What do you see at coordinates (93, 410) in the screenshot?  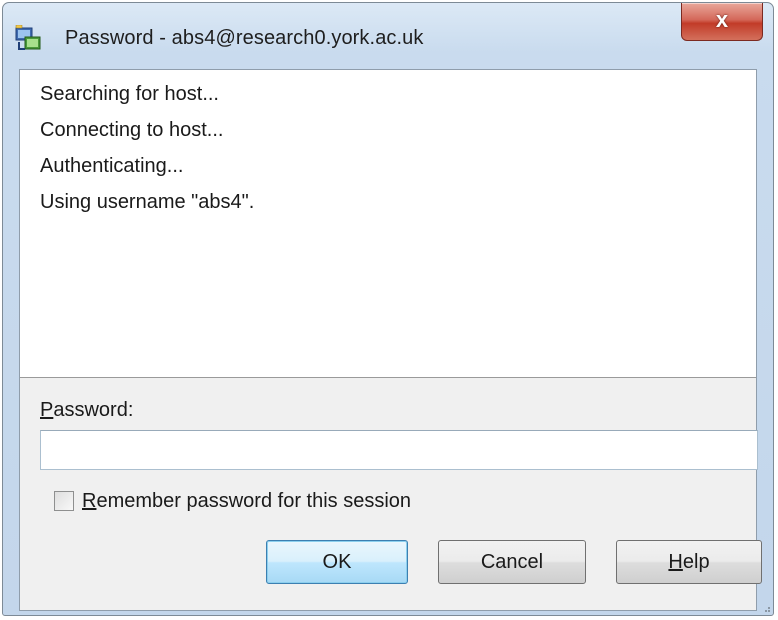 I see `password-label-text: assword:` at bounding box center [93, 410].